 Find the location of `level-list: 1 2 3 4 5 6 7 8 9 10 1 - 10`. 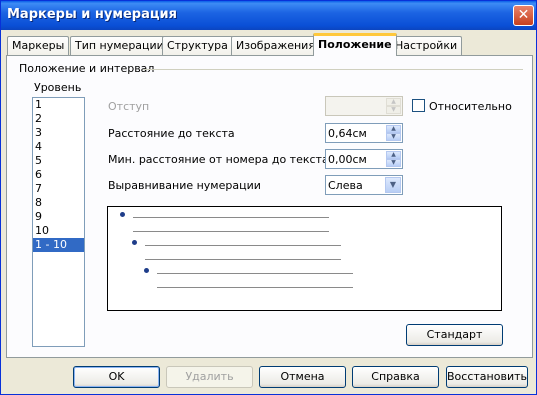

level-list: 1 2 3 4 5 6 7 8 9 10 1 - 10 is located at coordinates (58, 222).